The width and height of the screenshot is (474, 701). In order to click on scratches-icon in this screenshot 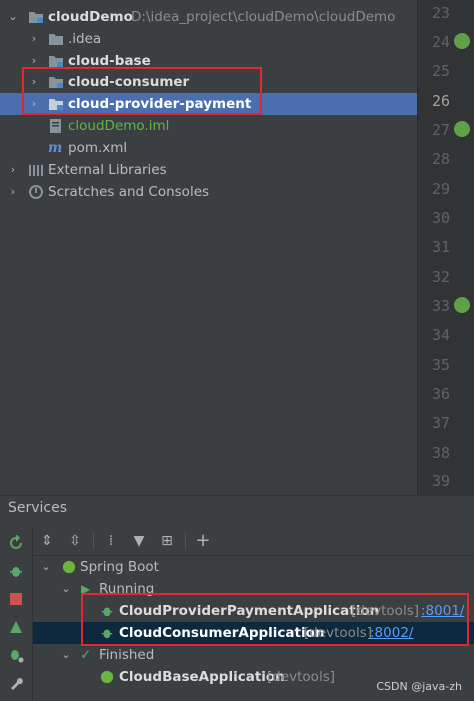, I will do `click(36, 192)`.